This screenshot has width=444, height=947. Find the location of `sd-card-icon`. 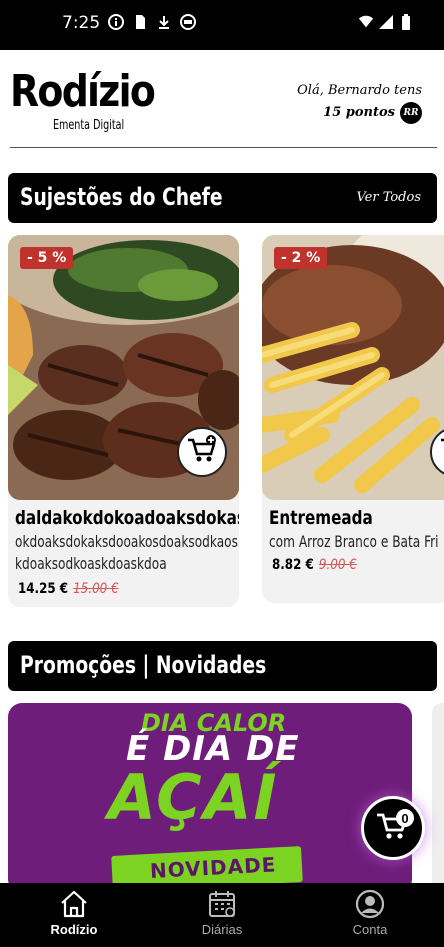

sd-card-icon is located at coordinates (140, 22).